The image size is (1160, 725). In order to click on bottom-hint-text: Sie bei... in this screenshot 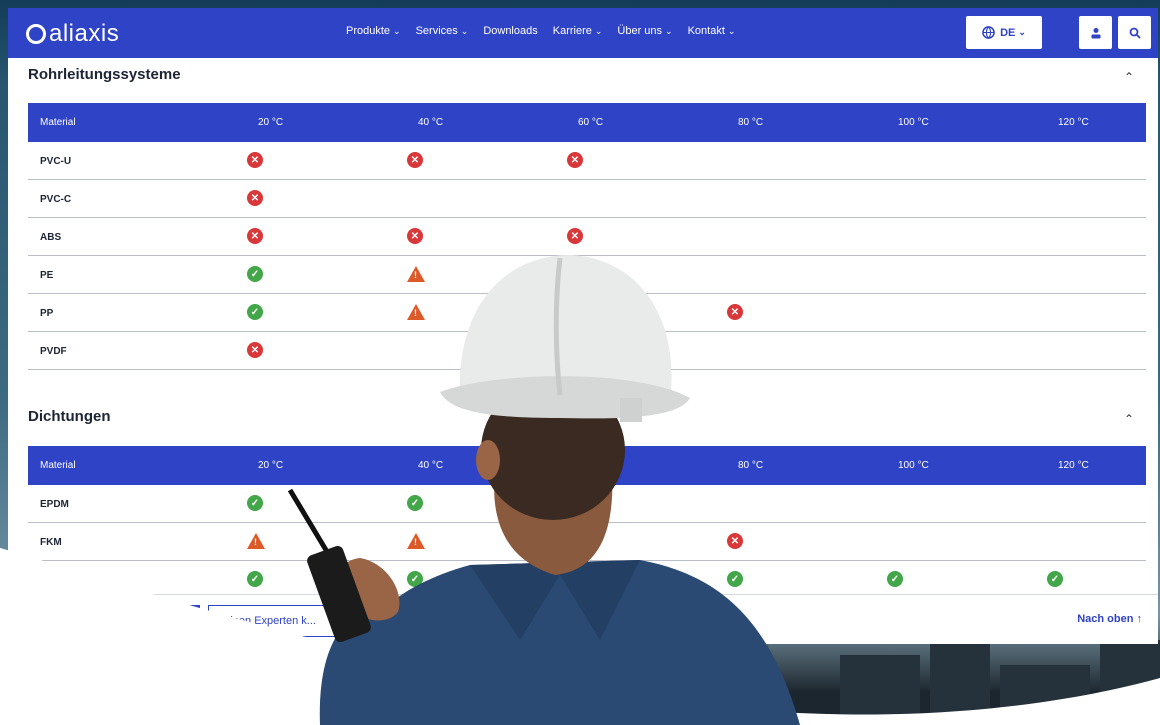, I will do `click(434, 614)`.